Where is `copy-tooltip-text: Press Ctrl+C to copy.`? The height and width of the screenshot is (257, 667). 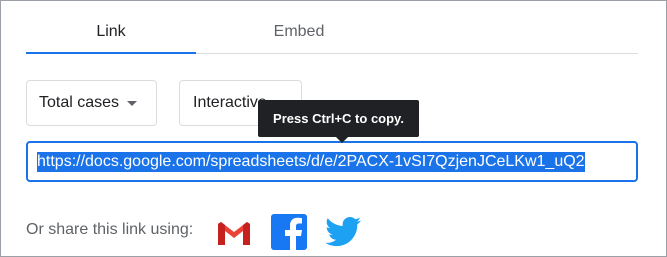 copy-tooltip-text: Press Ctrl+C to copy. is located at coordinates (338, 118).